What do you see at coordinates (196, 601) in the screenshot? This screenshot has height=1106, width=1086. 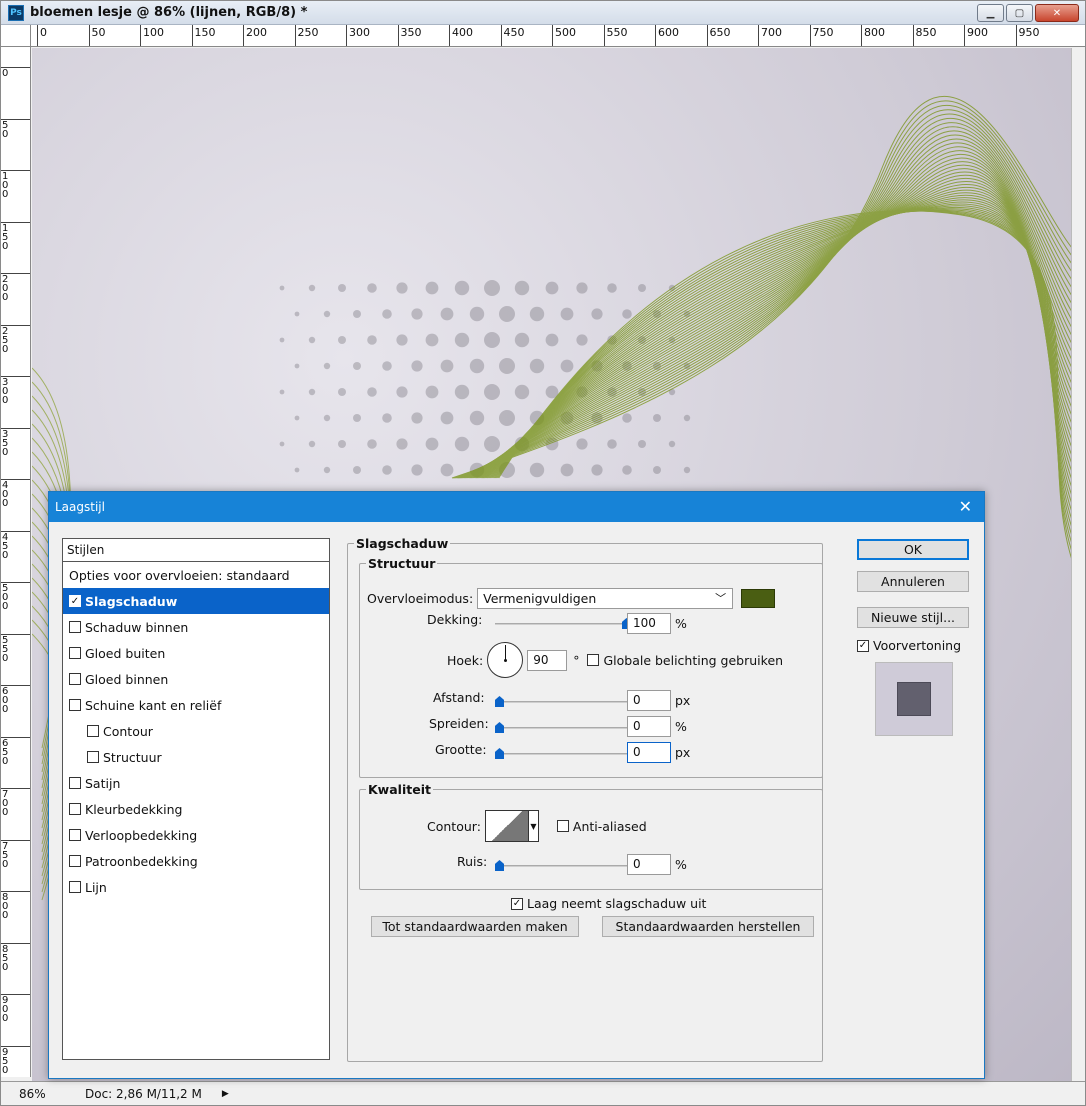 I see `style-item: ✓ Slagschaduw` at bounding box center [196, 601].